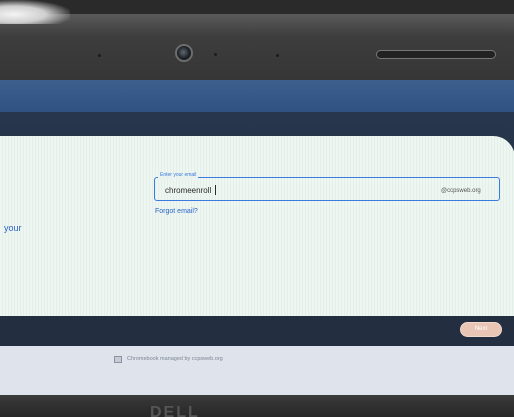 The width and height of the screenshot is (514, 417). Describe the element at coordinates (257, 374) in the screenshot. I see `managed-device-bar` at that location.